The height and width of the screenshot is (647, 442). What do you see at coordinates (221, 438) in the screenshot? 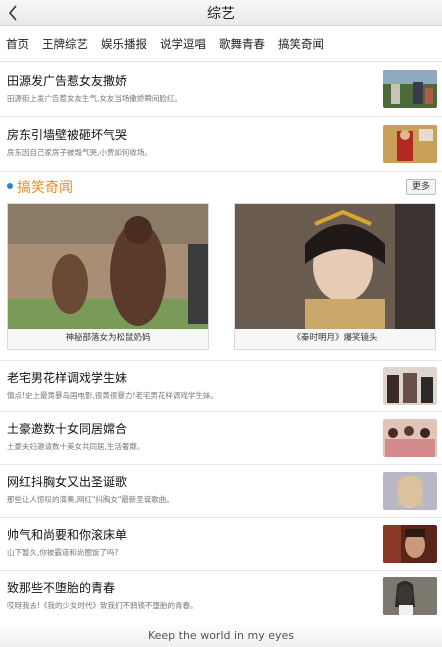
I see `list-item: 土豪邀数十女同居嫦合 土豪夫妇邀请数十美女共同居,生活奢靡。` at bounding box center [221, 438].